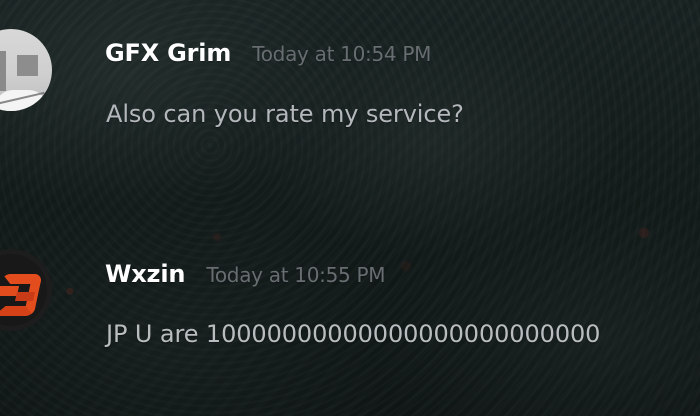  I want to click on avatar-graphic-line, so click(3, 71).